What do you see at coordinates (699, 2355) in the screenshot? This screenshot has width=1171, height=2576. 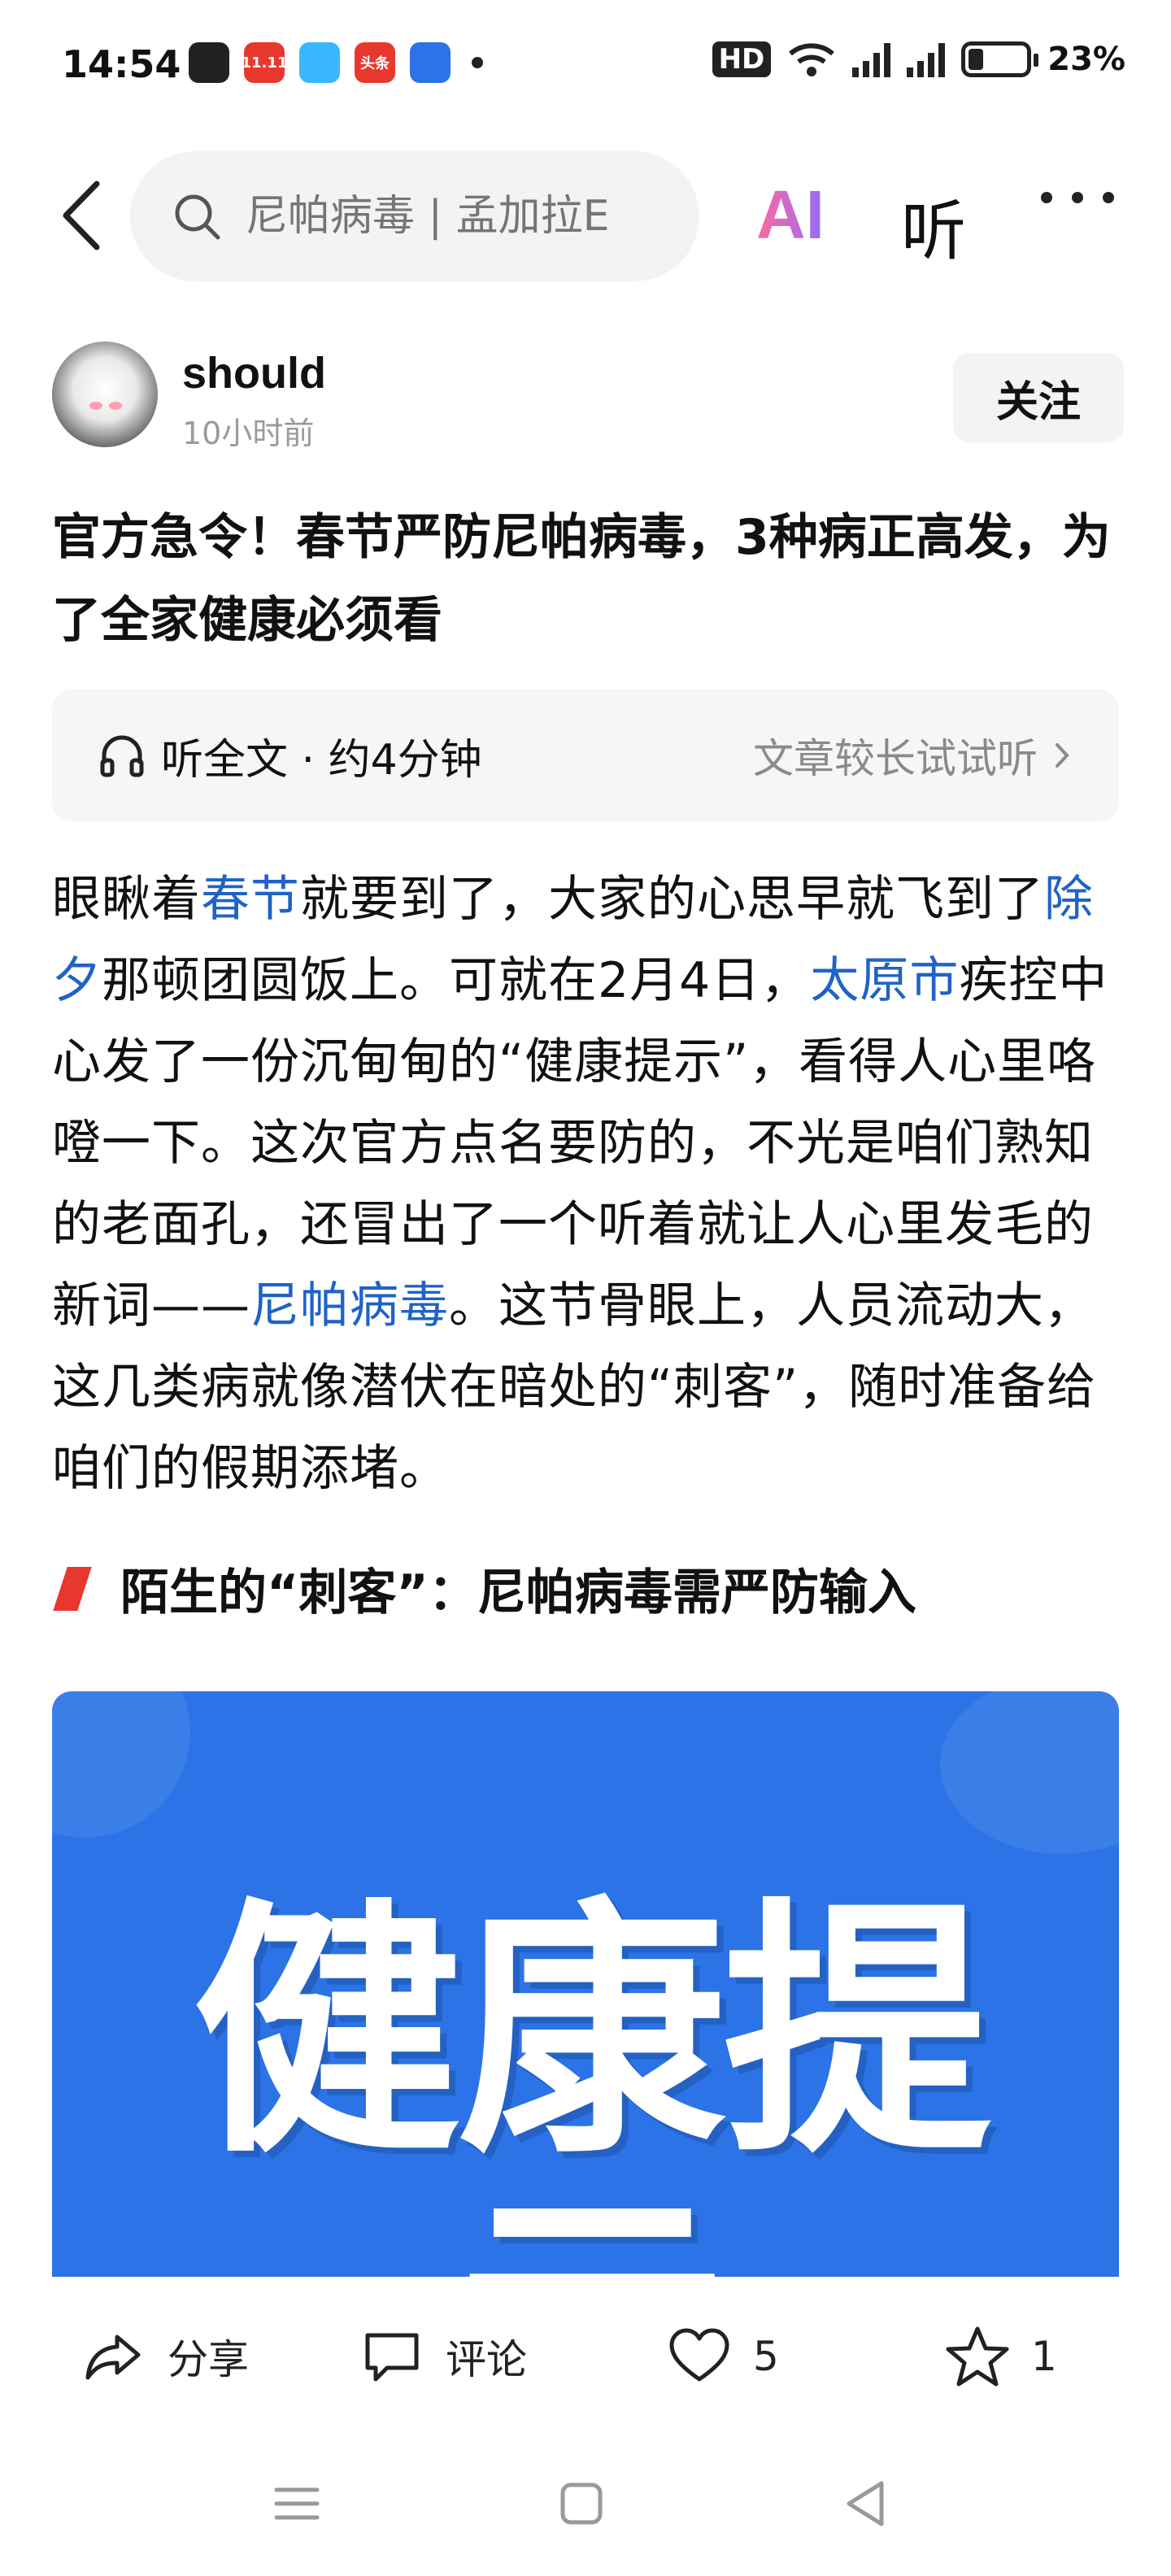 I see `heart-icon` at bounding box center [699, 2355].